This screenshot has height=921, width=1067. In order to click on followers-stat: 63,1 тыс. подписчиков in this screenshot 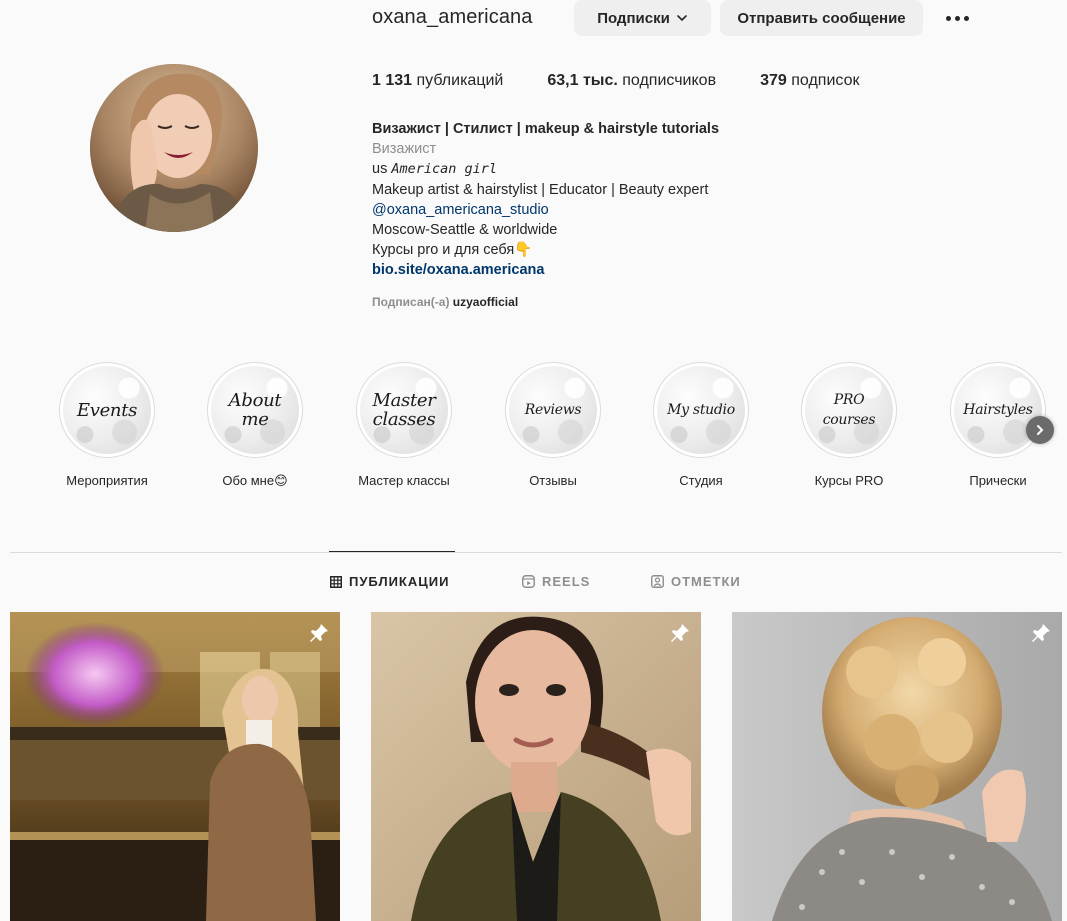, I will do `click(631, 81)`.